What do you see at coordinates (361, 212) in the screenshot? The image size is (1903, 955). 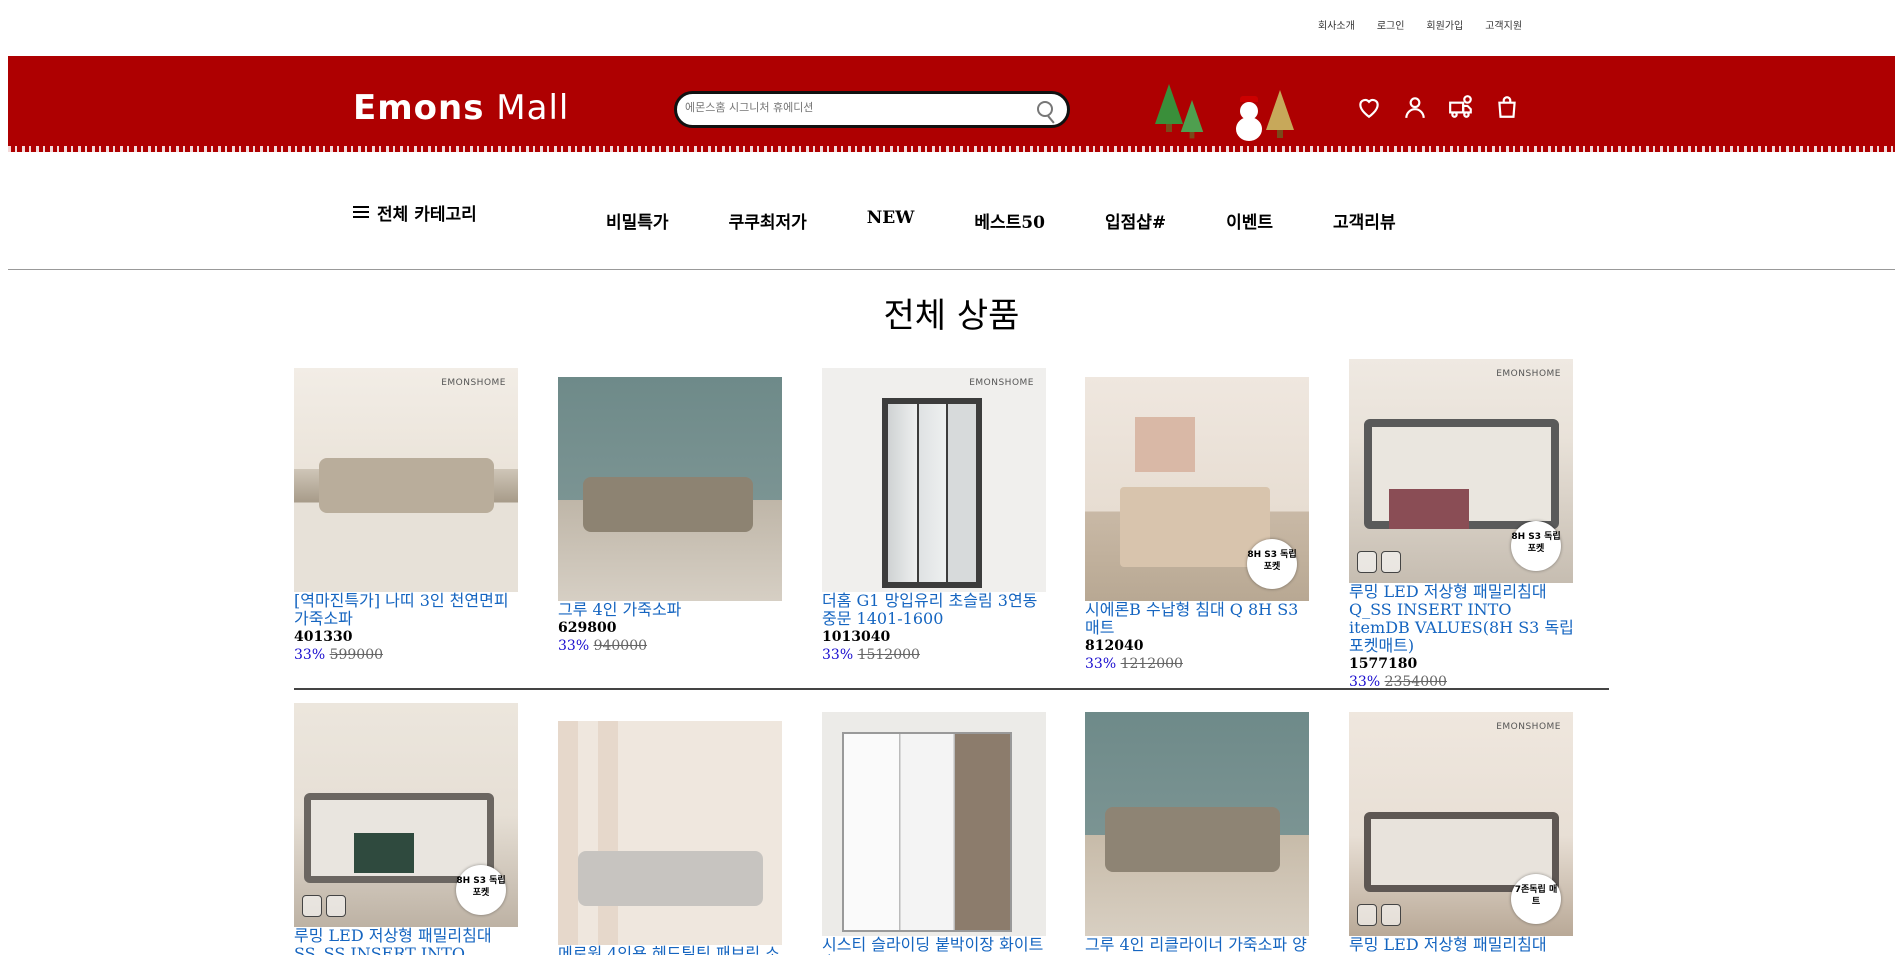 I see `hamburger-icon` at bounding box center [361, 212].